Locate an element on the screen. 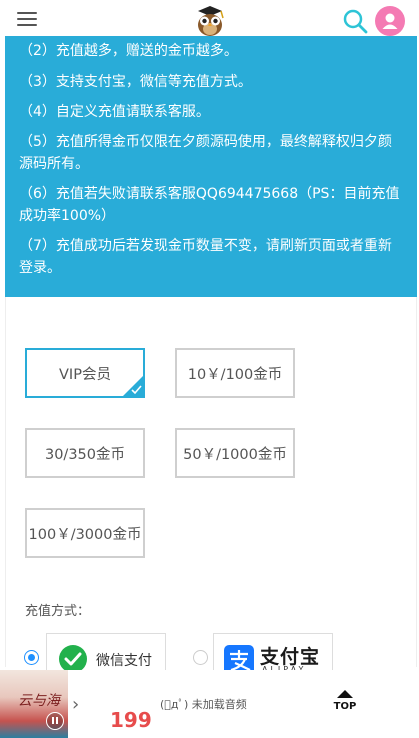 This screenshot has height=738, width=419. notice-line: （2）充值越多，赠送的金币越多。 is located at coordinates (128, 51).